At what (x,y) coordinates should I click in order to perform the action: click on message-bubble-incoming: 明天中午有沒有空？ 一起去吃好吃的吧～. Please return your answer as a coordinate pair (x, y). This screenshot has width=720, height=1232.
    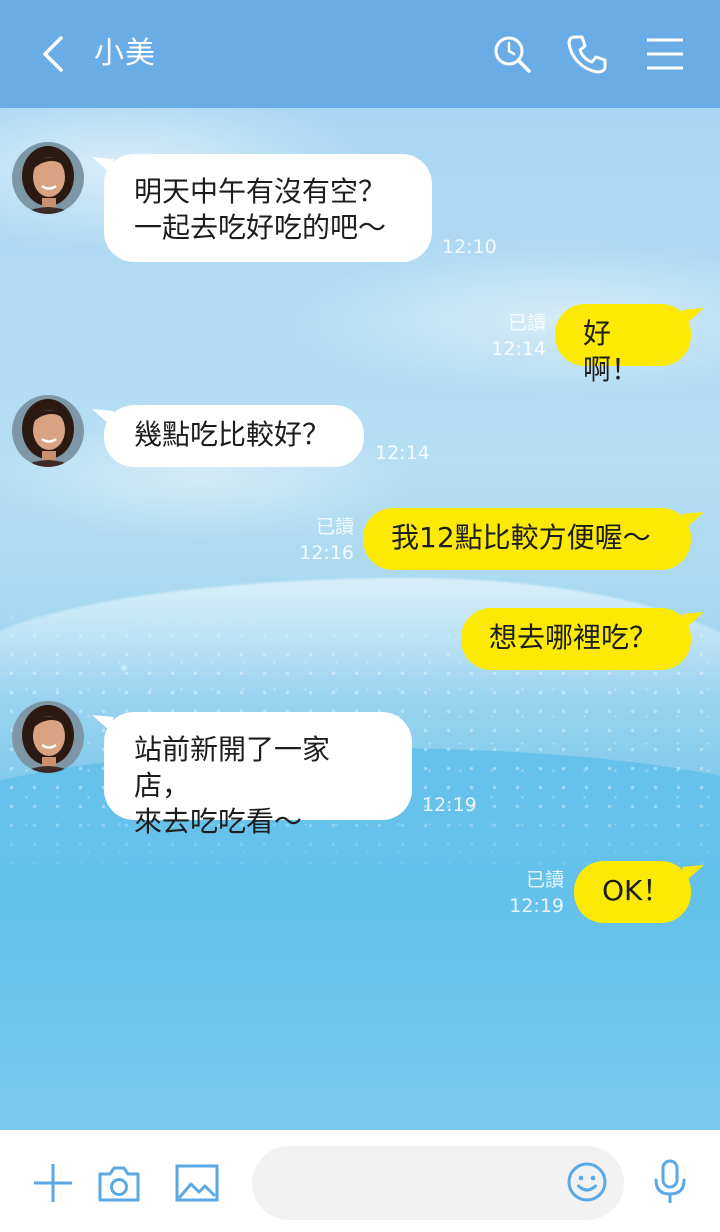
    Looking at the image, I should click on (268, 208).